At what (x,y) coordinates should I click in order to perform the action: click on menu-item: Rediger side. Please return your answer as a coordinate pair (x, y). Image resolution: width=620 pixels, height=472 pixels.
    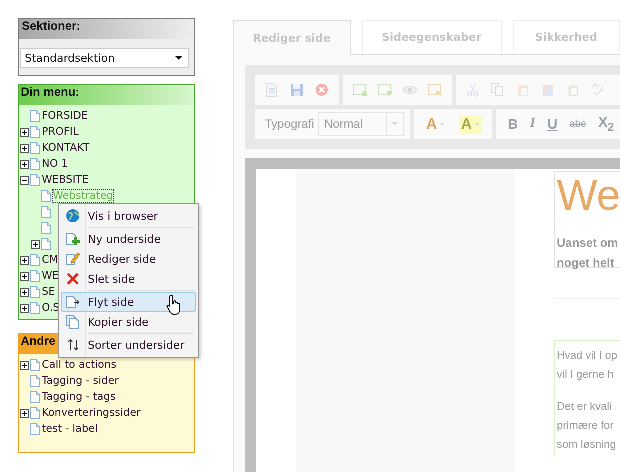
    Looking at the image, I should click on (128, 259).